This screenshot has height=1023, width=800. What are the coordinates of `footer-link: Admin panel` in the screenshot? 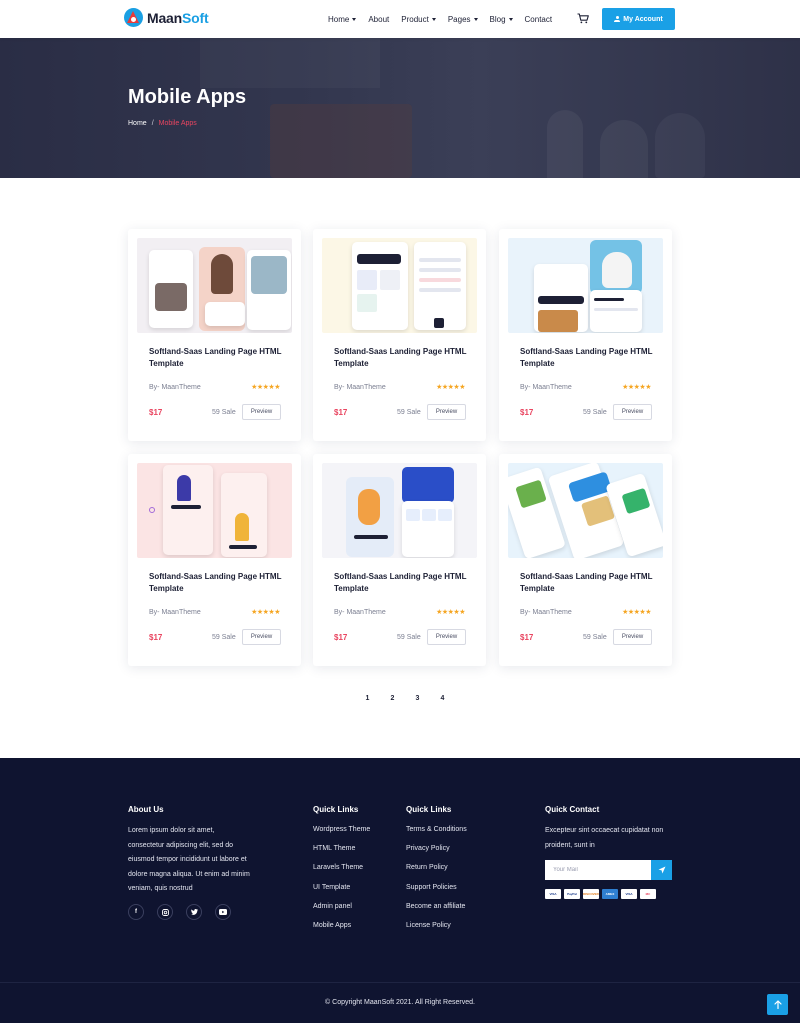 It's located at (341, 912).